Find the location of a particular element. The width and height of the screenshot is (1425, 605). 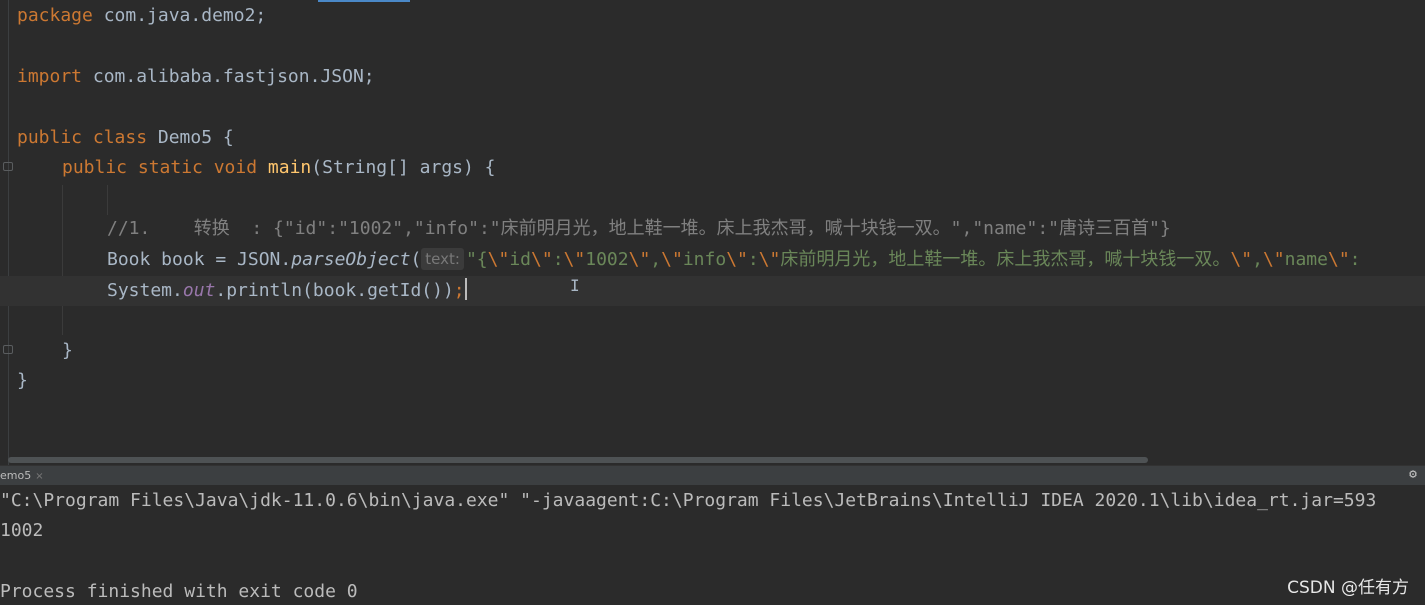

comment-text: : {"id":"1002","info":" is located at coordinates (365, 228).